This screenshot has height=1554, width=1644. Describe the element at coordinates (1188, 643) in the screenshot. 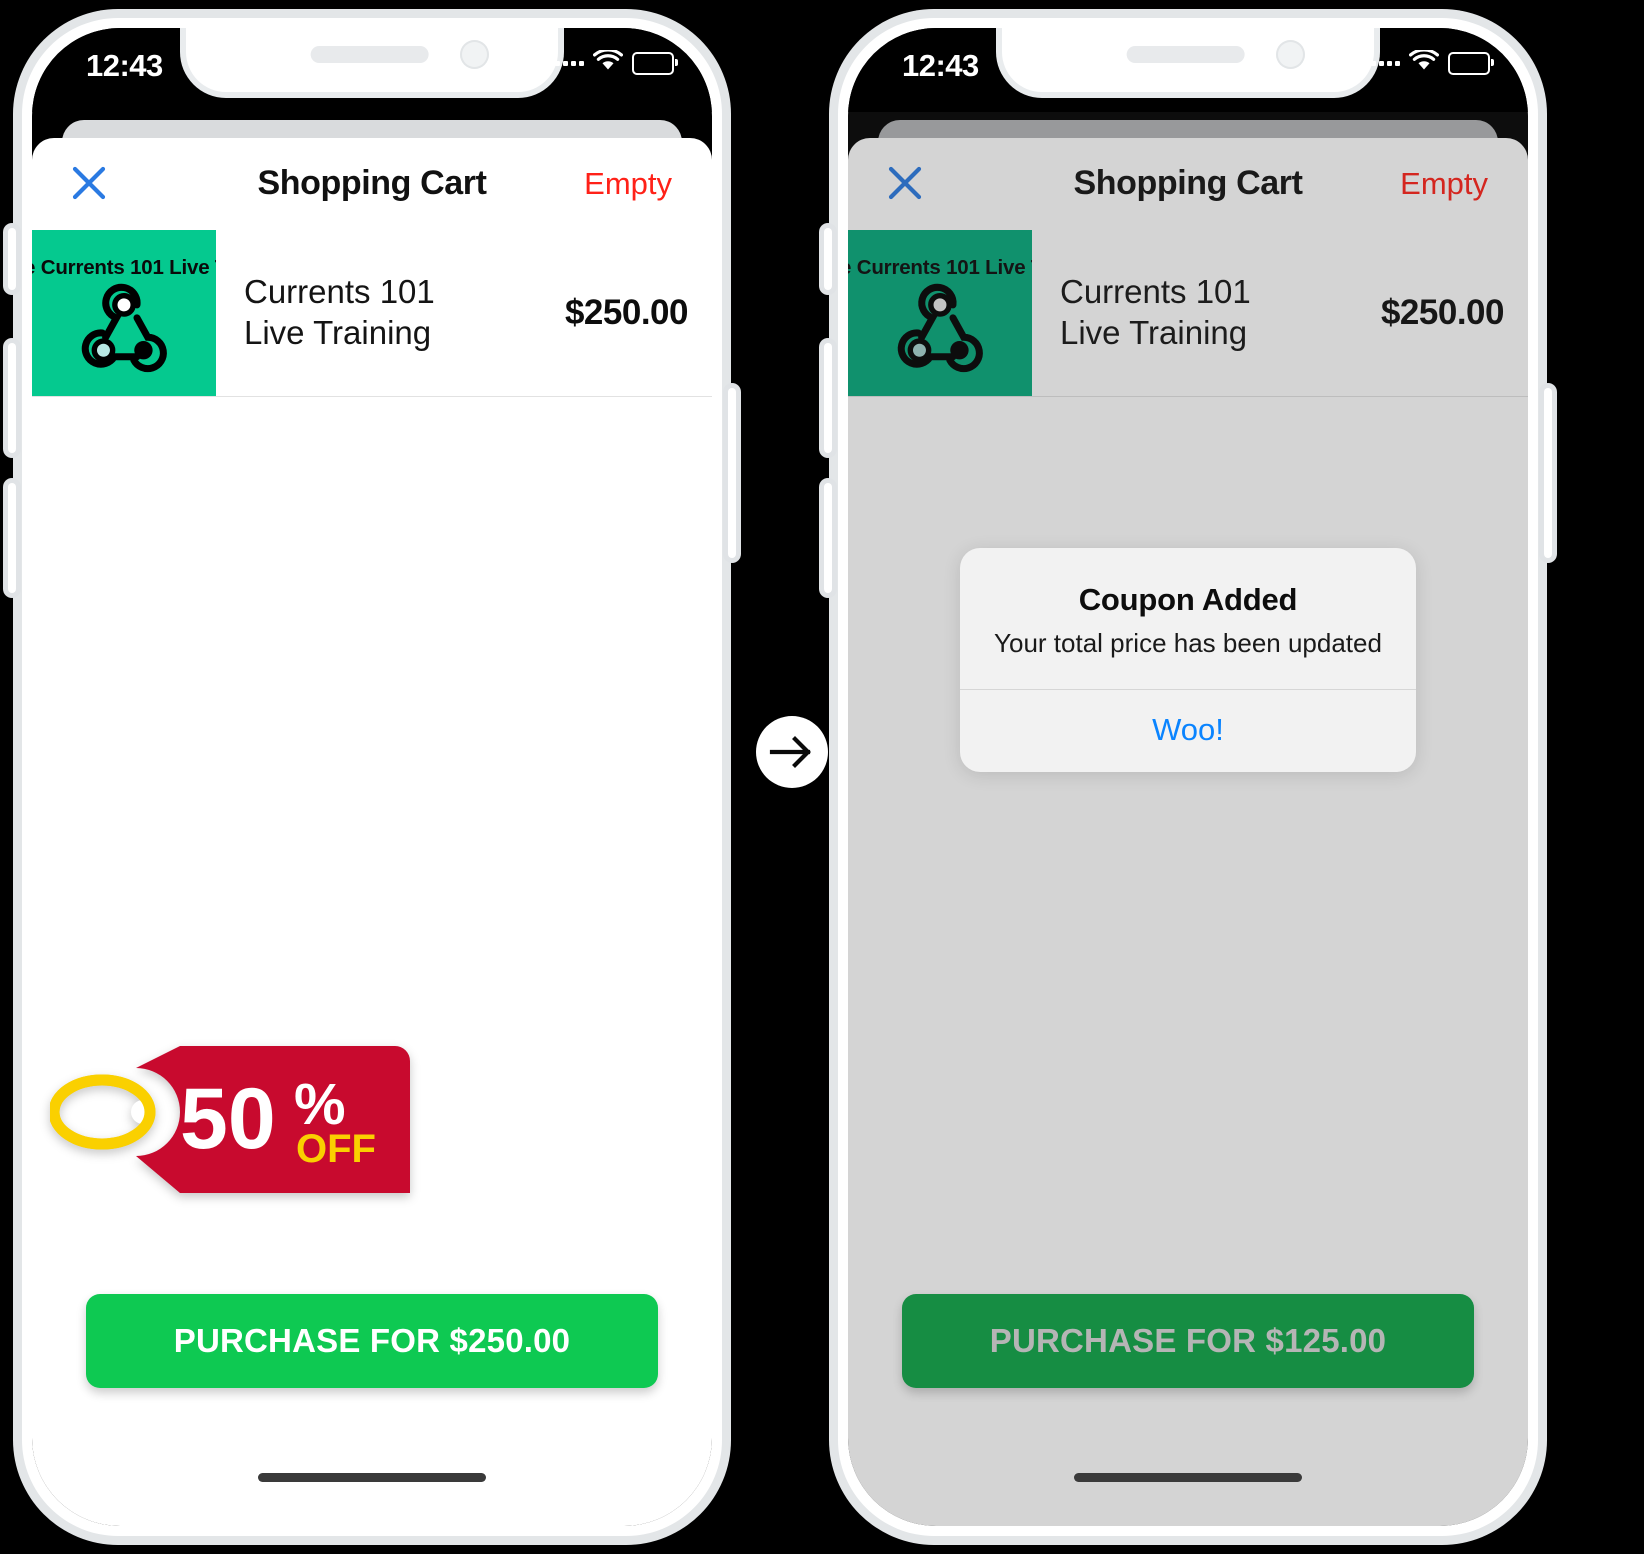

I see `alert-message: Your total price has been updated` at that location.